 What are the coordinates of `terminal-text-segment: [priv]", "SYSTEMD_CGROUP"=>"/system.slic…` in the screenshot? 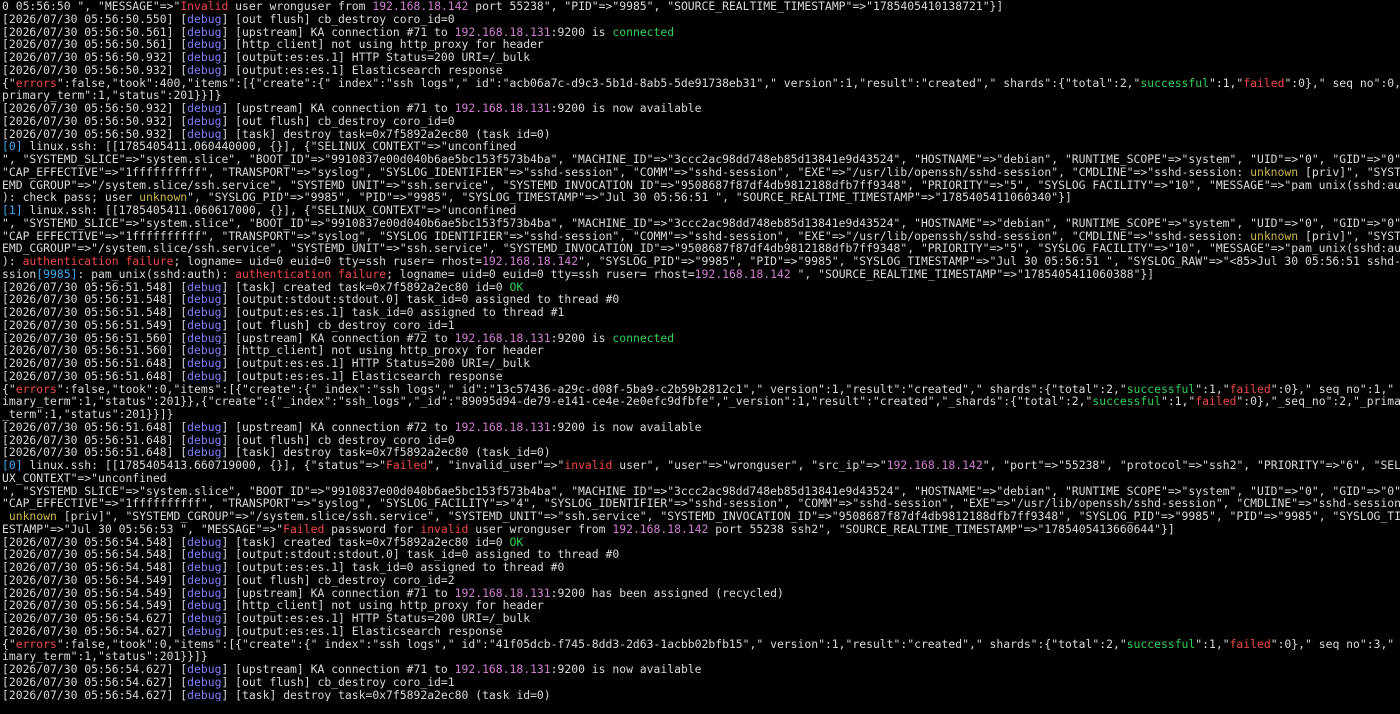 It's located at (728, 516).